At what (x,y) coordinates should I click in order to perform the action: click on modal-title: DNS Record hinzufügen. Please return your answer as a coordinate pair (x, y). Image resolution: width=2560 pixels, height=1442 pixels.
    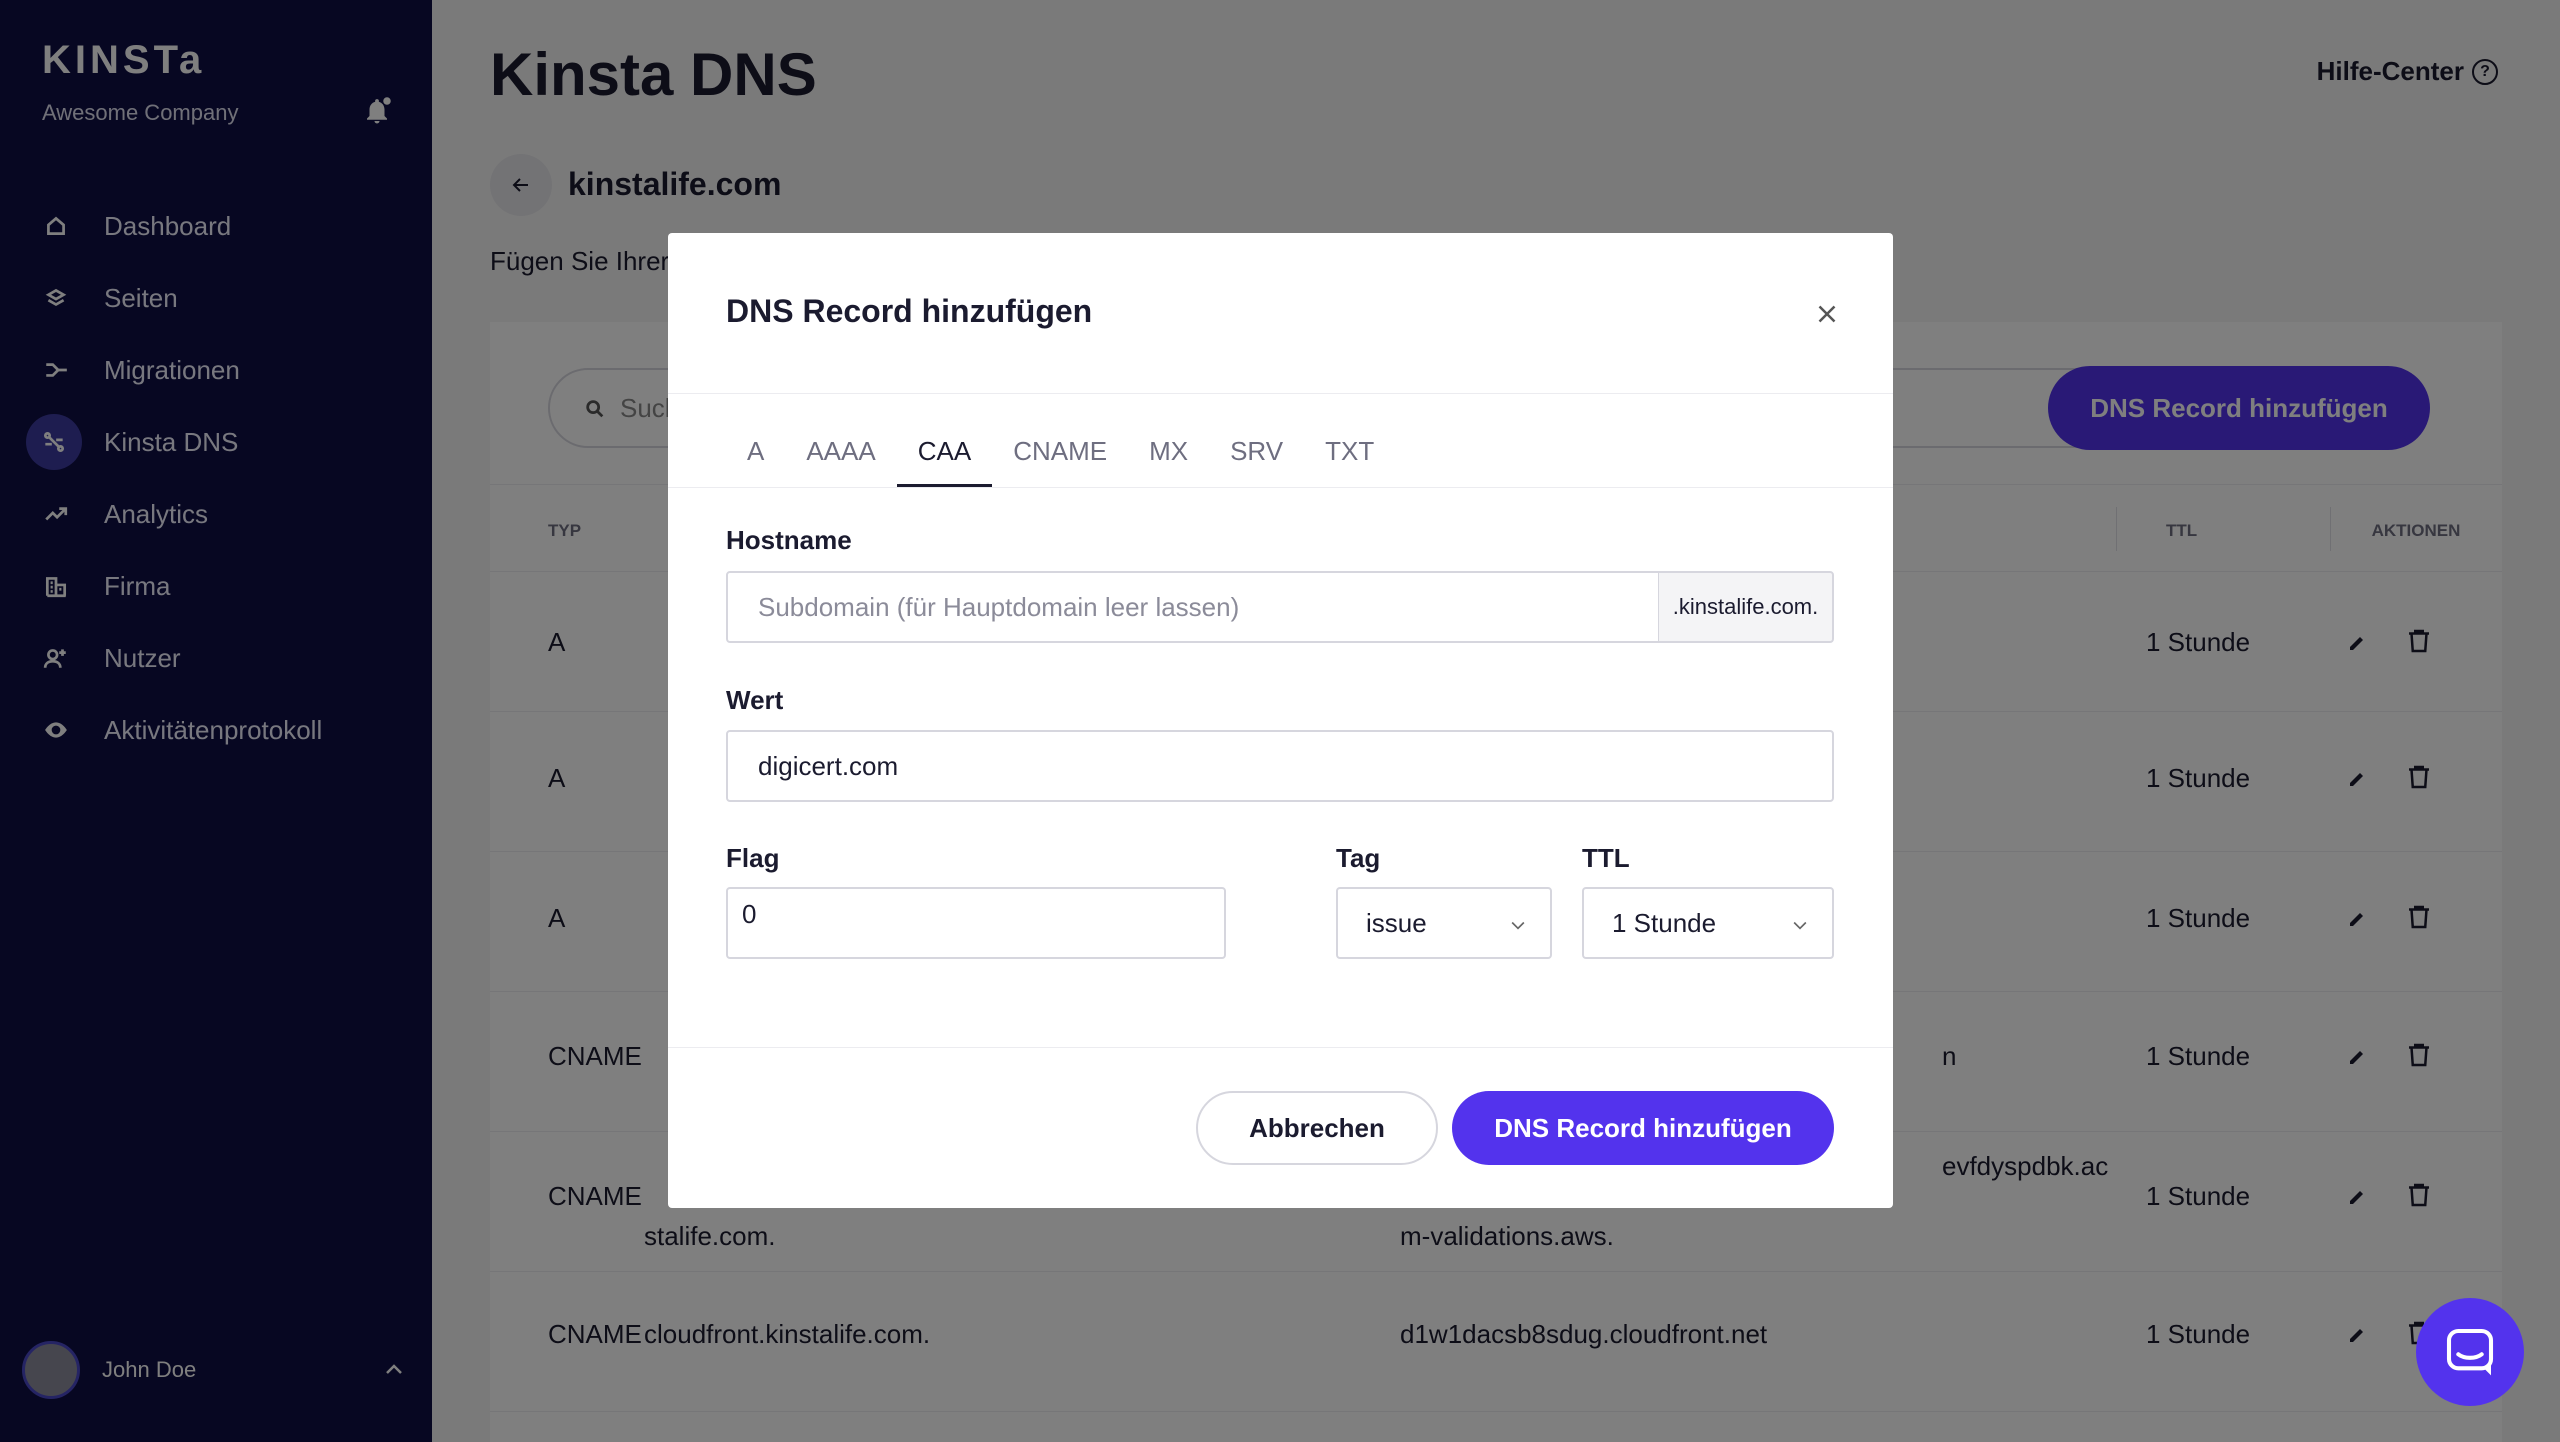
    Looking at the image, I should click on (909, 311).